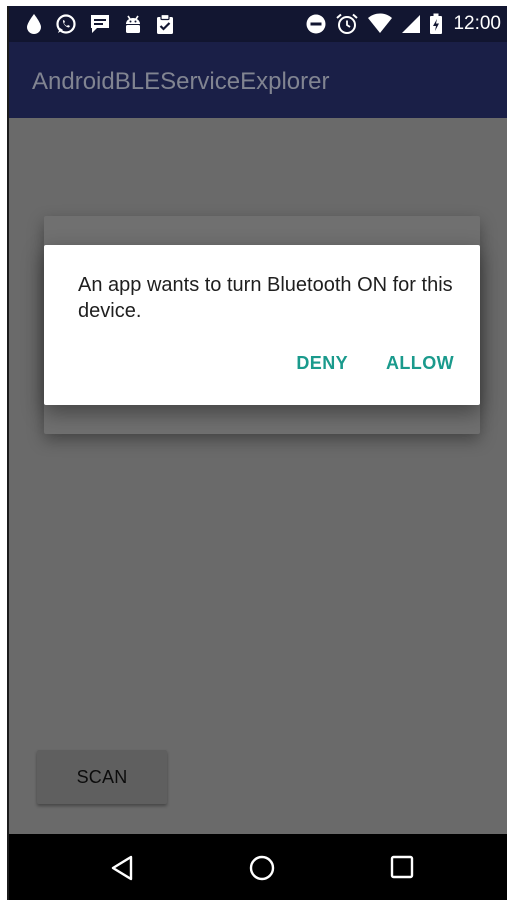 This screenshot has width=507, height=900. I want to click on app-bar: AndroidBLEServiceExplorer, so click(258, 80).